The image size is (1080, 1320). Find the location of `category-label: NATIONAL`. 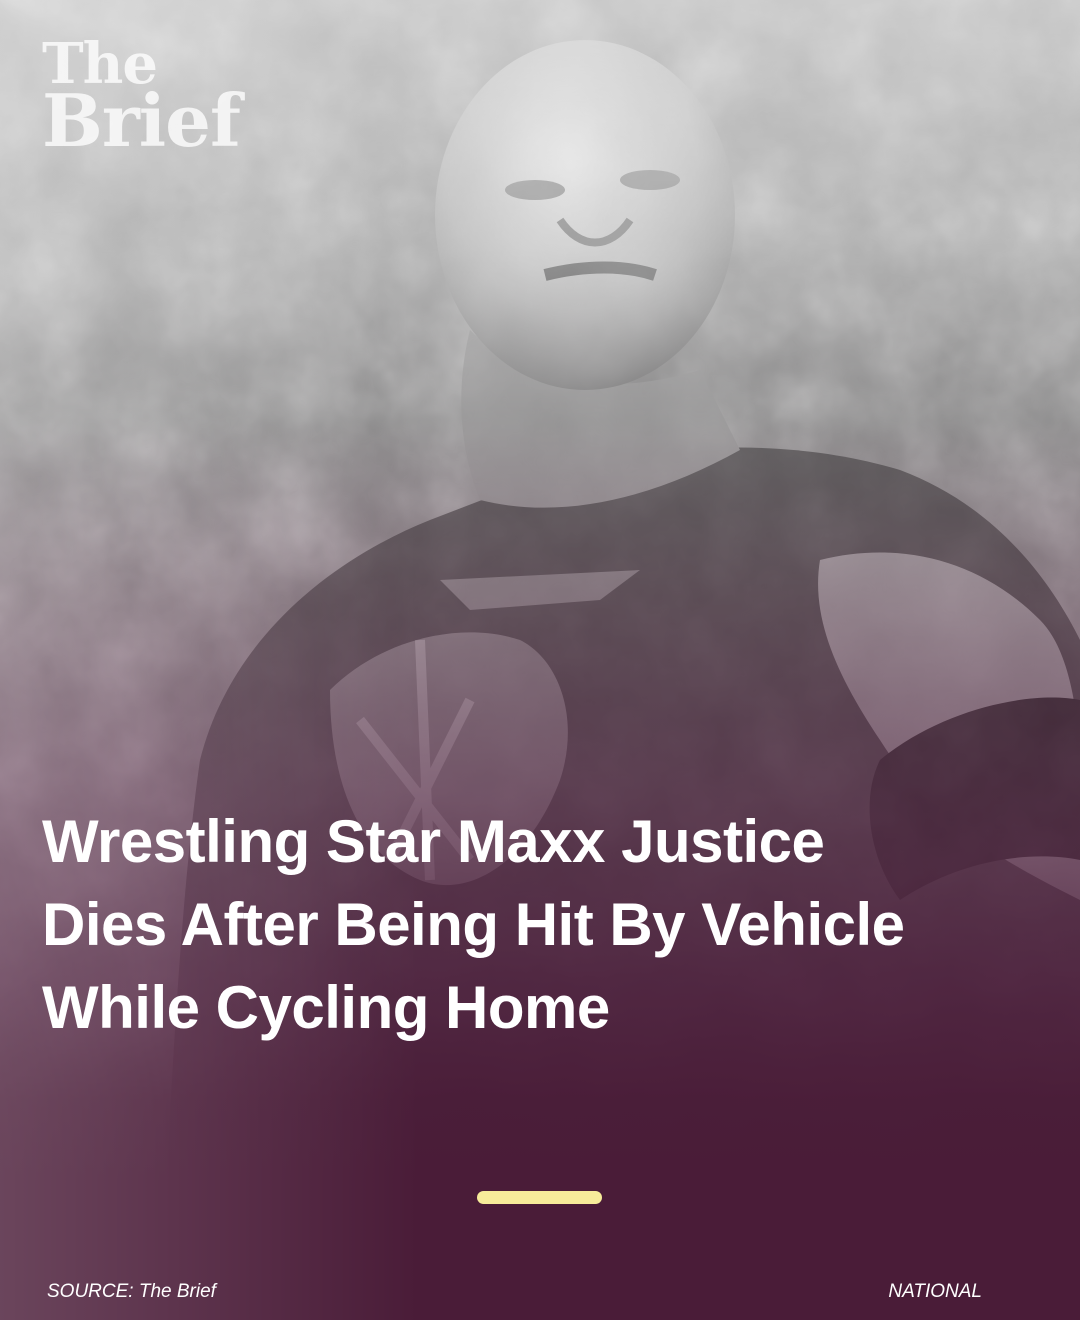

category-label: NATIONAL is located at coordinates (935, 1291).